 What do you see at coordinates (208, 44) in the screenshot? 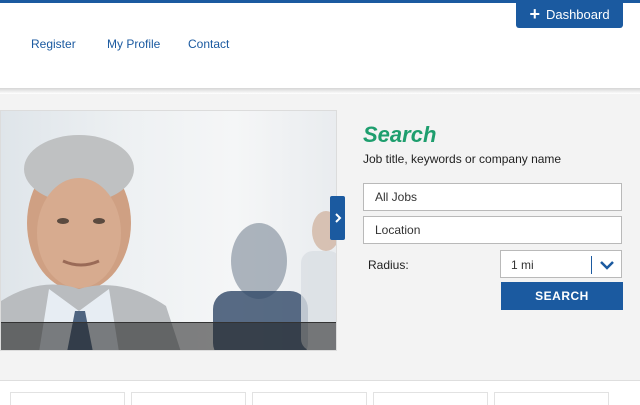
I see `nav-link-contact: Contact` at bounding box center [208, 44].